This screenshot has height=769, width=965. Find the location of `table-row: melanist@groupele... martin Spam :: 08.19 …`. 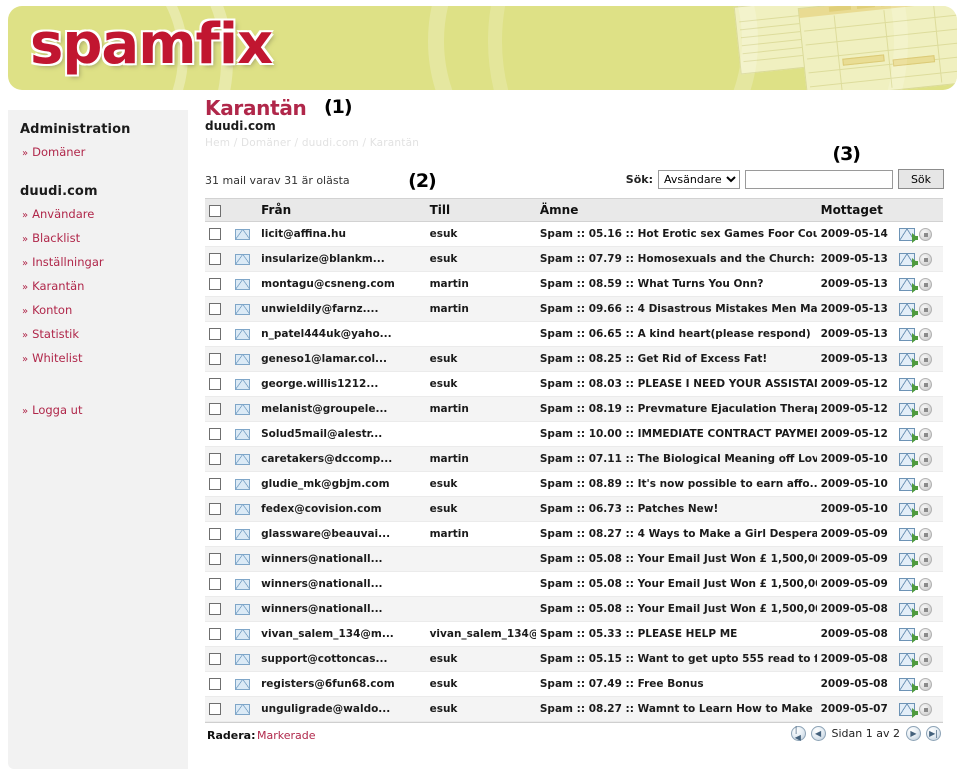

table-row: melanist@groupele... martin Spam :: 08.19 … is located at coordinates (574, 409).